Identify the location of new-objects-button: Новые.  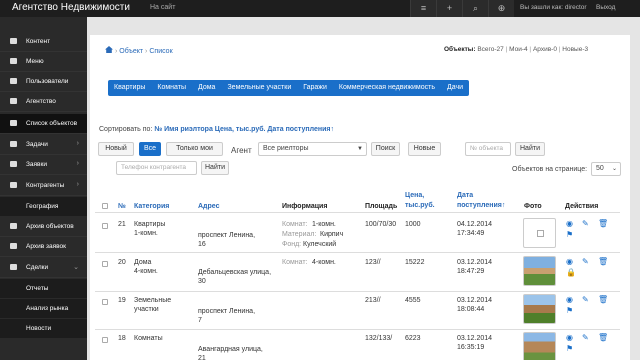
(424, 149).